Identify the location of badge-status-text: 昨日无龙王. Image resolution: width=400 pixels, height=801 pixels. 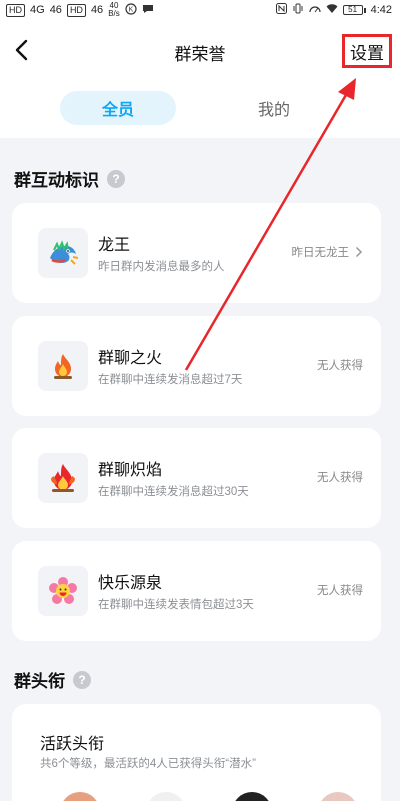
(320, 253).